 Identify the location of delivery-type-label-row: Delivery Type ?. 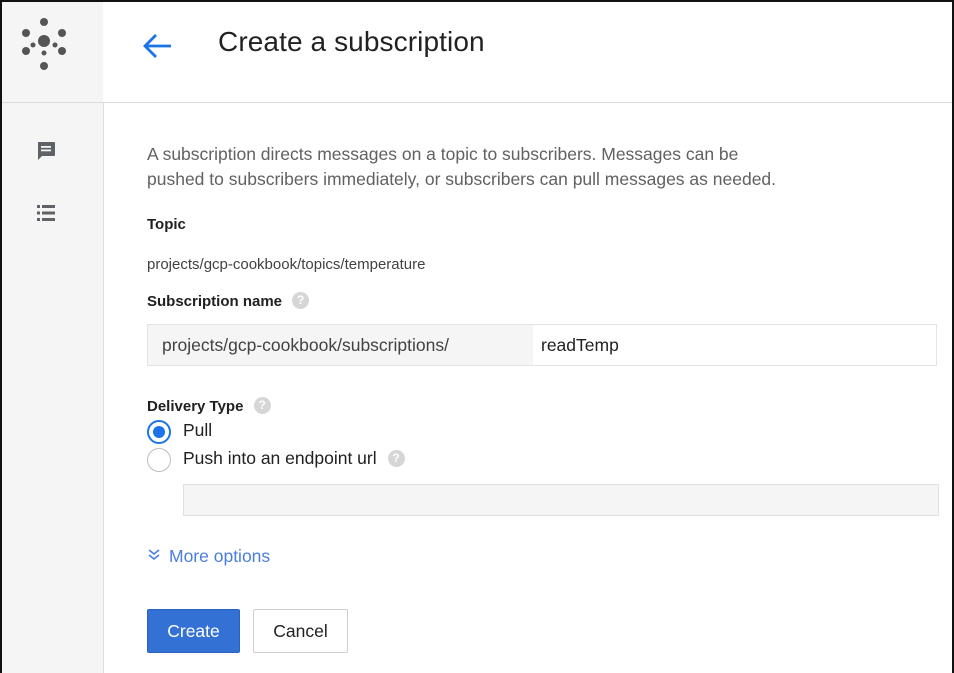
(209, 406).